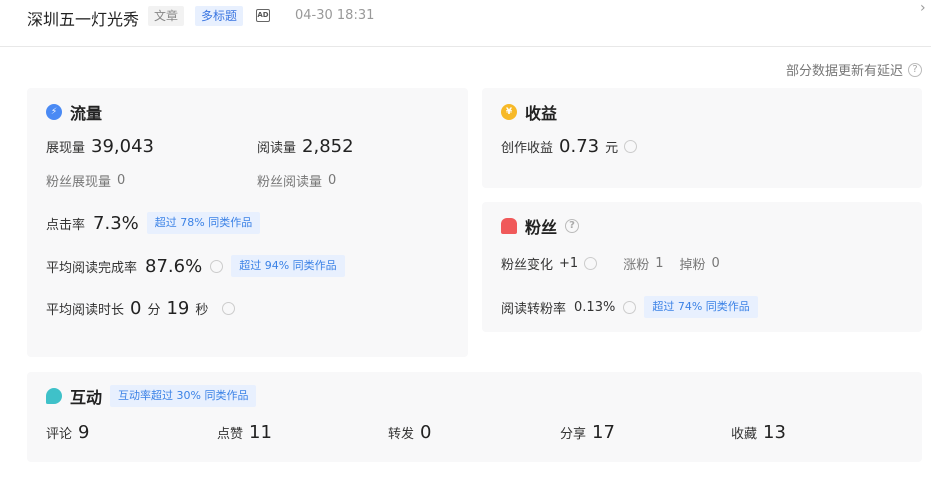  What do you see at coordinates (202, 310) in the screenshot?
I see `sec-unit: 秒` at bounding box center [202, 310].